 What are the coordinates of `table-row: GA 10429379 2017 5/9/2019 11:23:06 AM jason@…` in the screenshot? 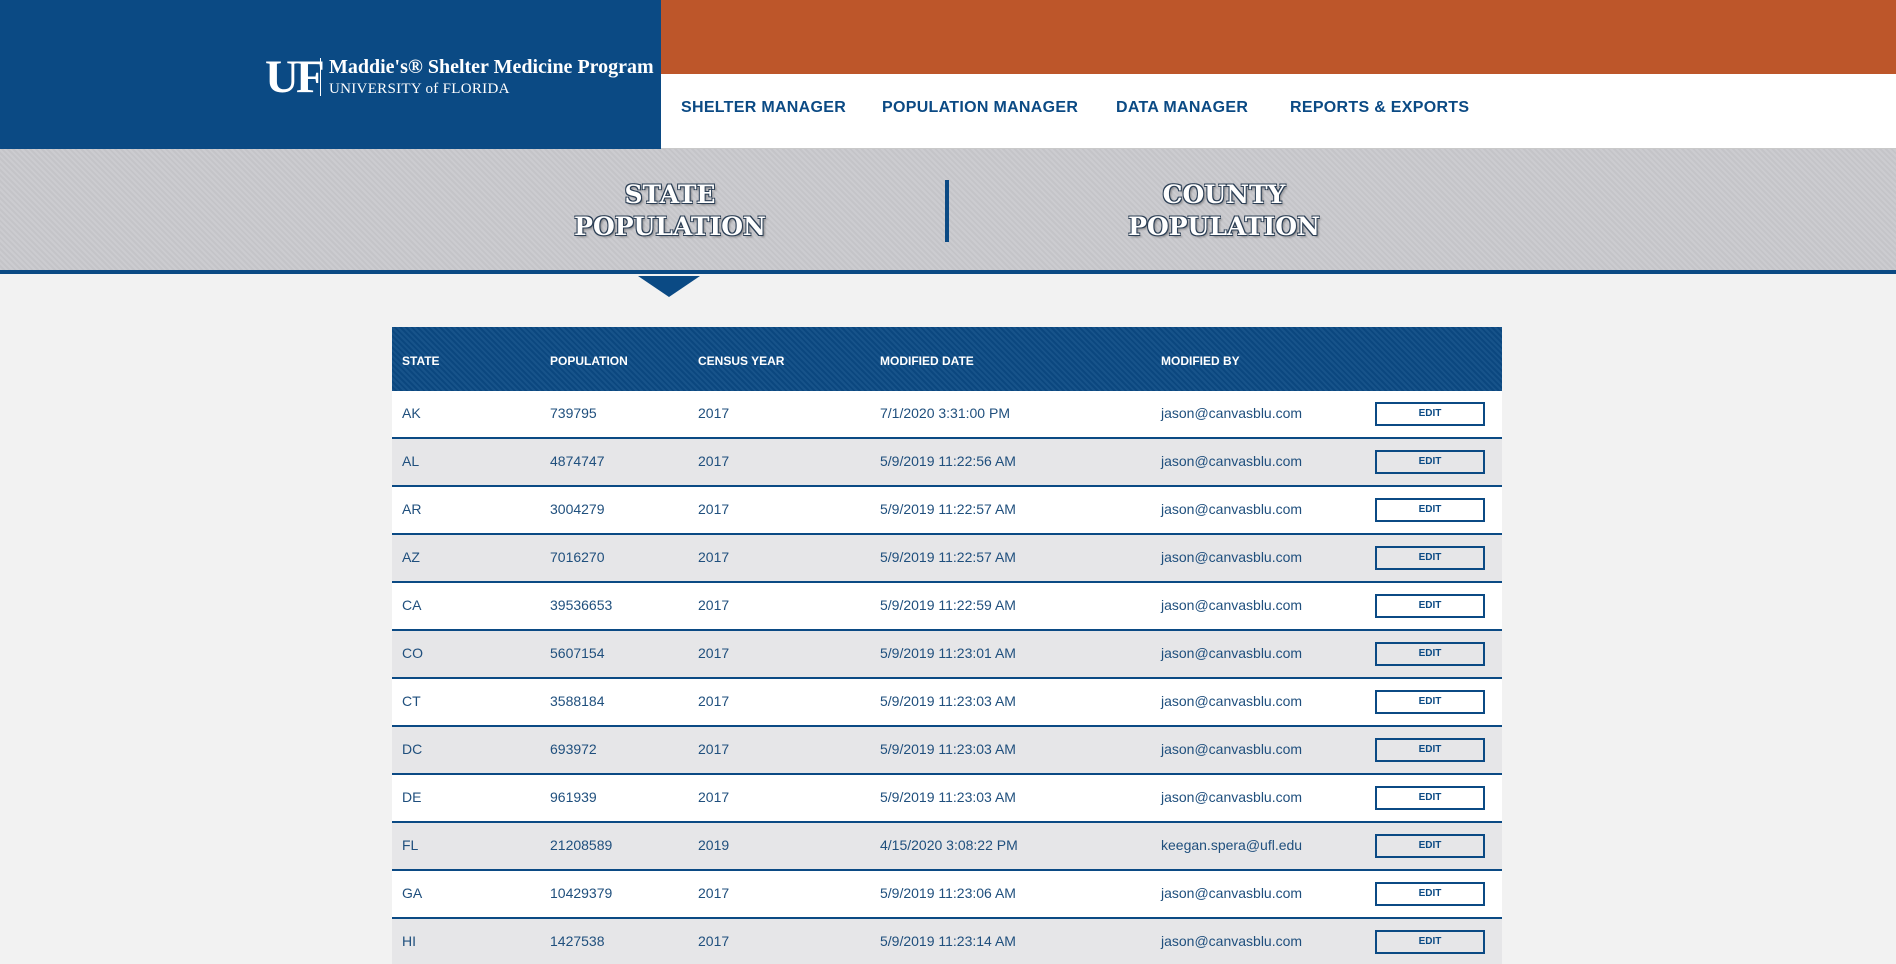 It's located at (947, 895).